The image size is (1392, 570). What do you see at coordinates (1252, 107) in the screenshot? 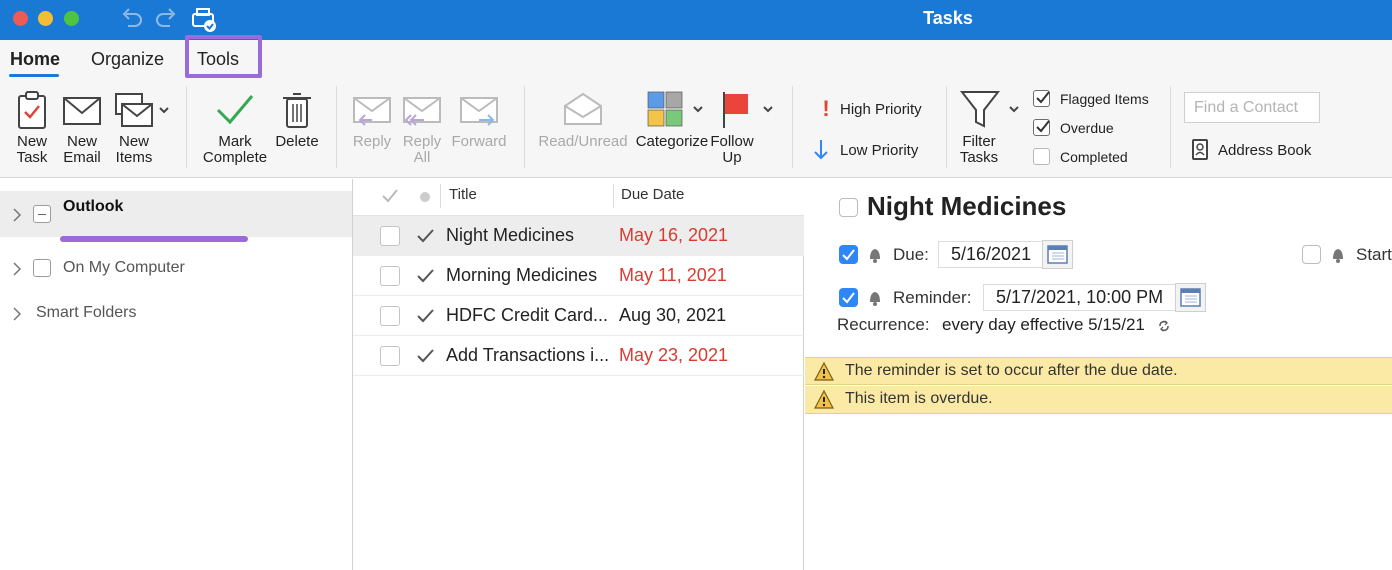
I see `find-contact-input: Find a Contact` at bounding box center [1252, 107].